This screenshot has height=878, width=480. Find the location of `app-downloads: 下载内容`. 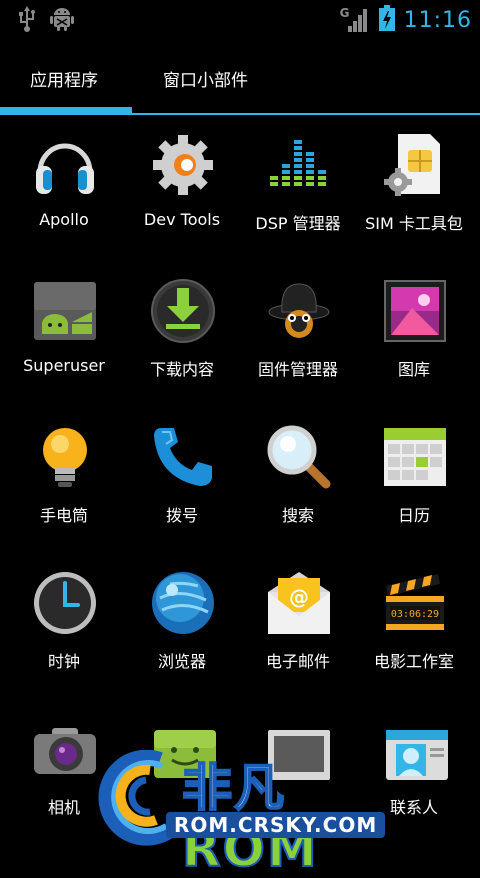

app-downloads: 下载内容 is located at coordinates (182, 327).